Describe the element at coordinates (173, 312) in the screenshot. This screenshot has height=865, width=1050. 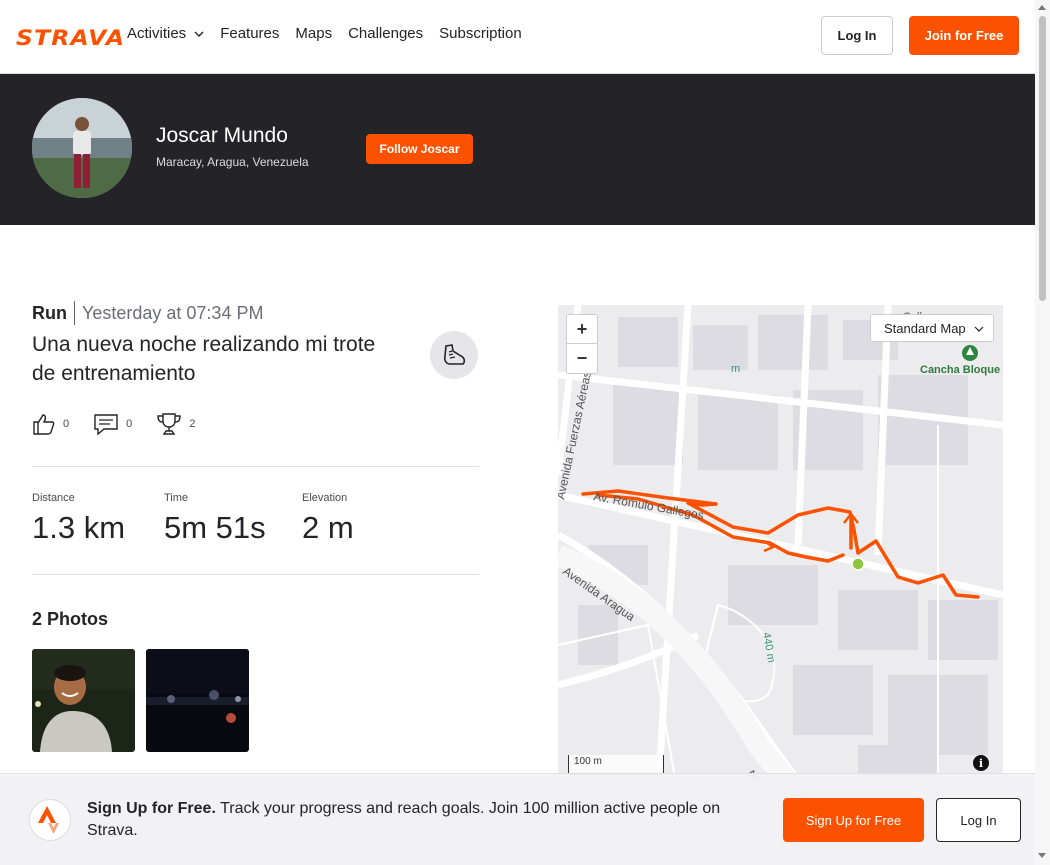
I see `activity-time: Yesterday at 07:34 PM` at that location.